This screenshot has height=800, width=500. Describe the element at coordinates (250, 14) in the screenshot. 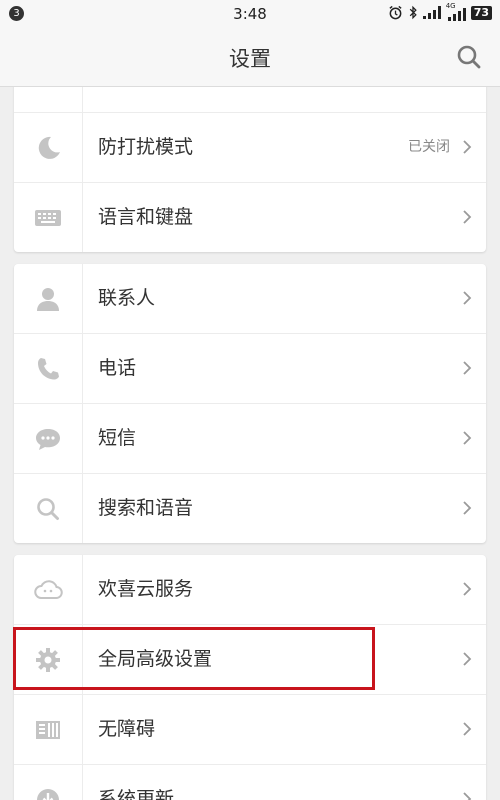

I see `status-bar: 3 3:48 4G 73` at that location.